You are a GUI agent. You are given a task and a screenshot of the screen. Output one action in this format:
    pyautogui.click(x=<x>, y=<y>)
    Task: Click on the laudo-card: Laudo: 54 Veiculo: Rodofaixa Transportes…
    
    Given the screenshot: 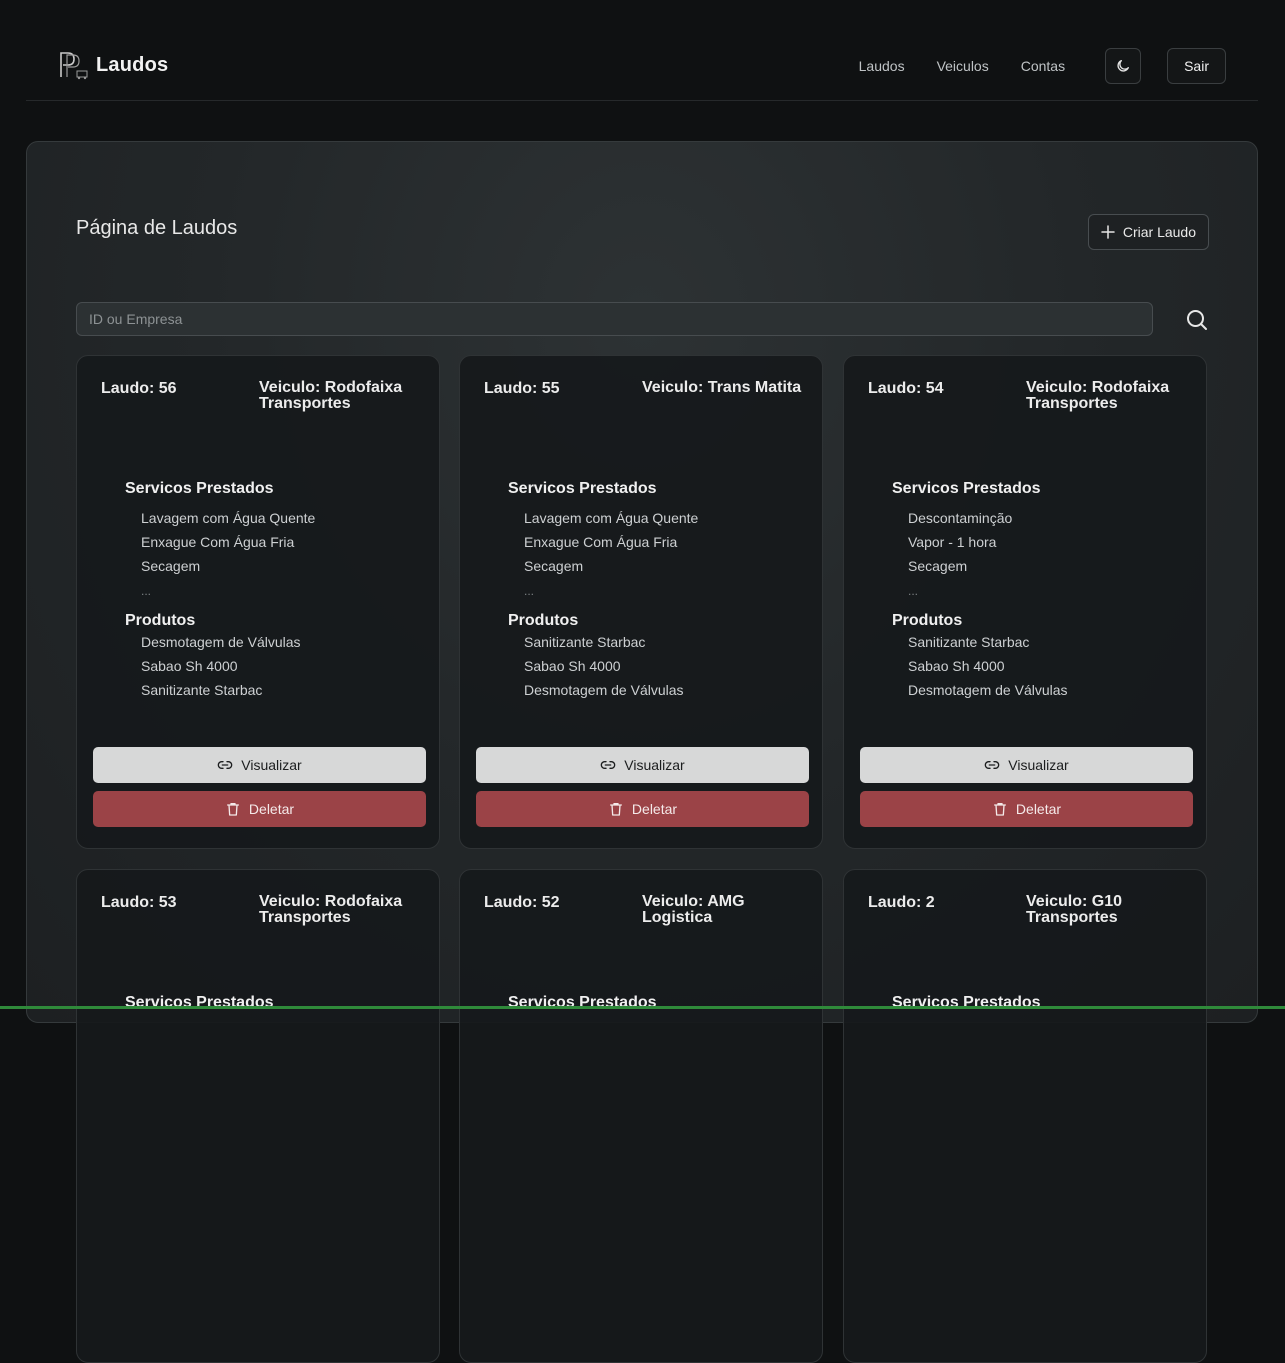 What is the action you would take?
    pyautogui.click(x=1025, y=602)
    